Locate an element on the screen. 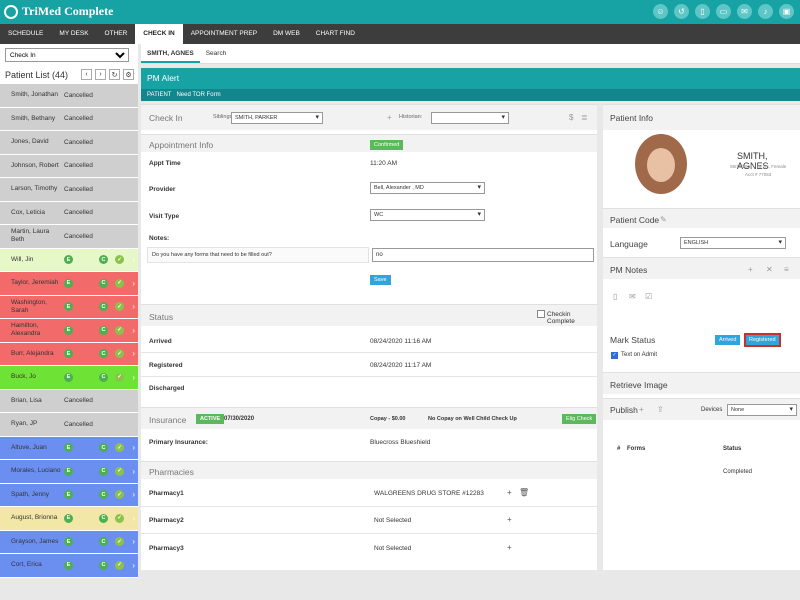 Image resolution: width=800 pixels, height=600 pixels. retrieve-image-title: Retrieve Image is located at coordinates (639, 385).